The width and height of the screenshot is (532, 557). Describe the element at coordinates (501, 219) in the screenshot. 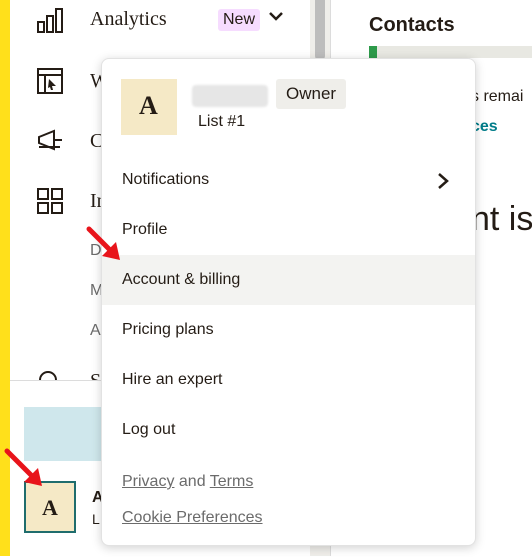

I see `main-heading: nt is` at that location.